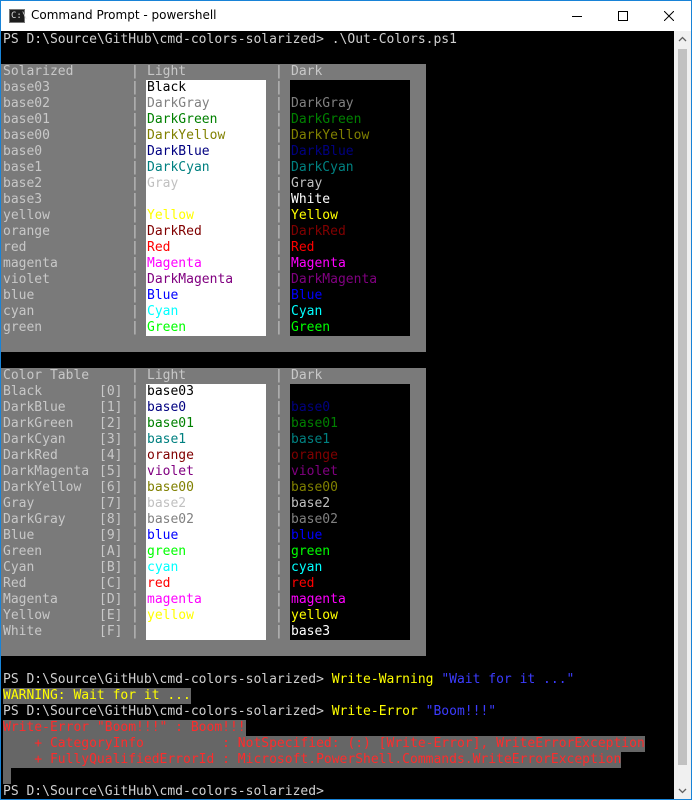  I want to click on vertical-scrollbar, so click(682, 415).